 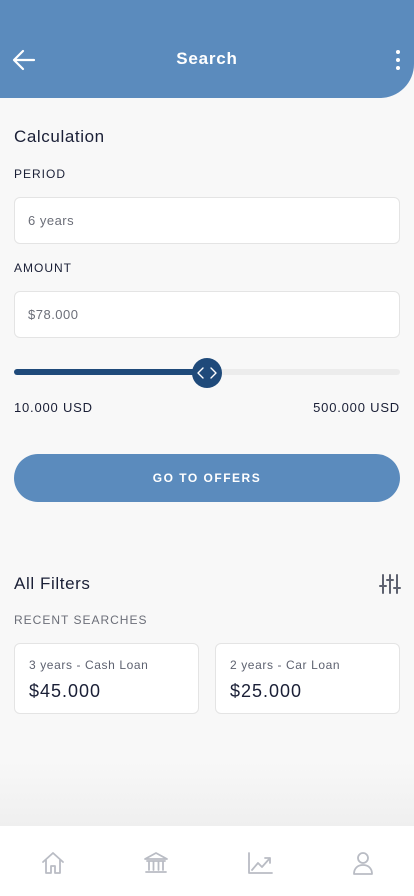 I want to click on recent-search-card: 2 years - Car Loan $25.000, so click(x=307, y=678).